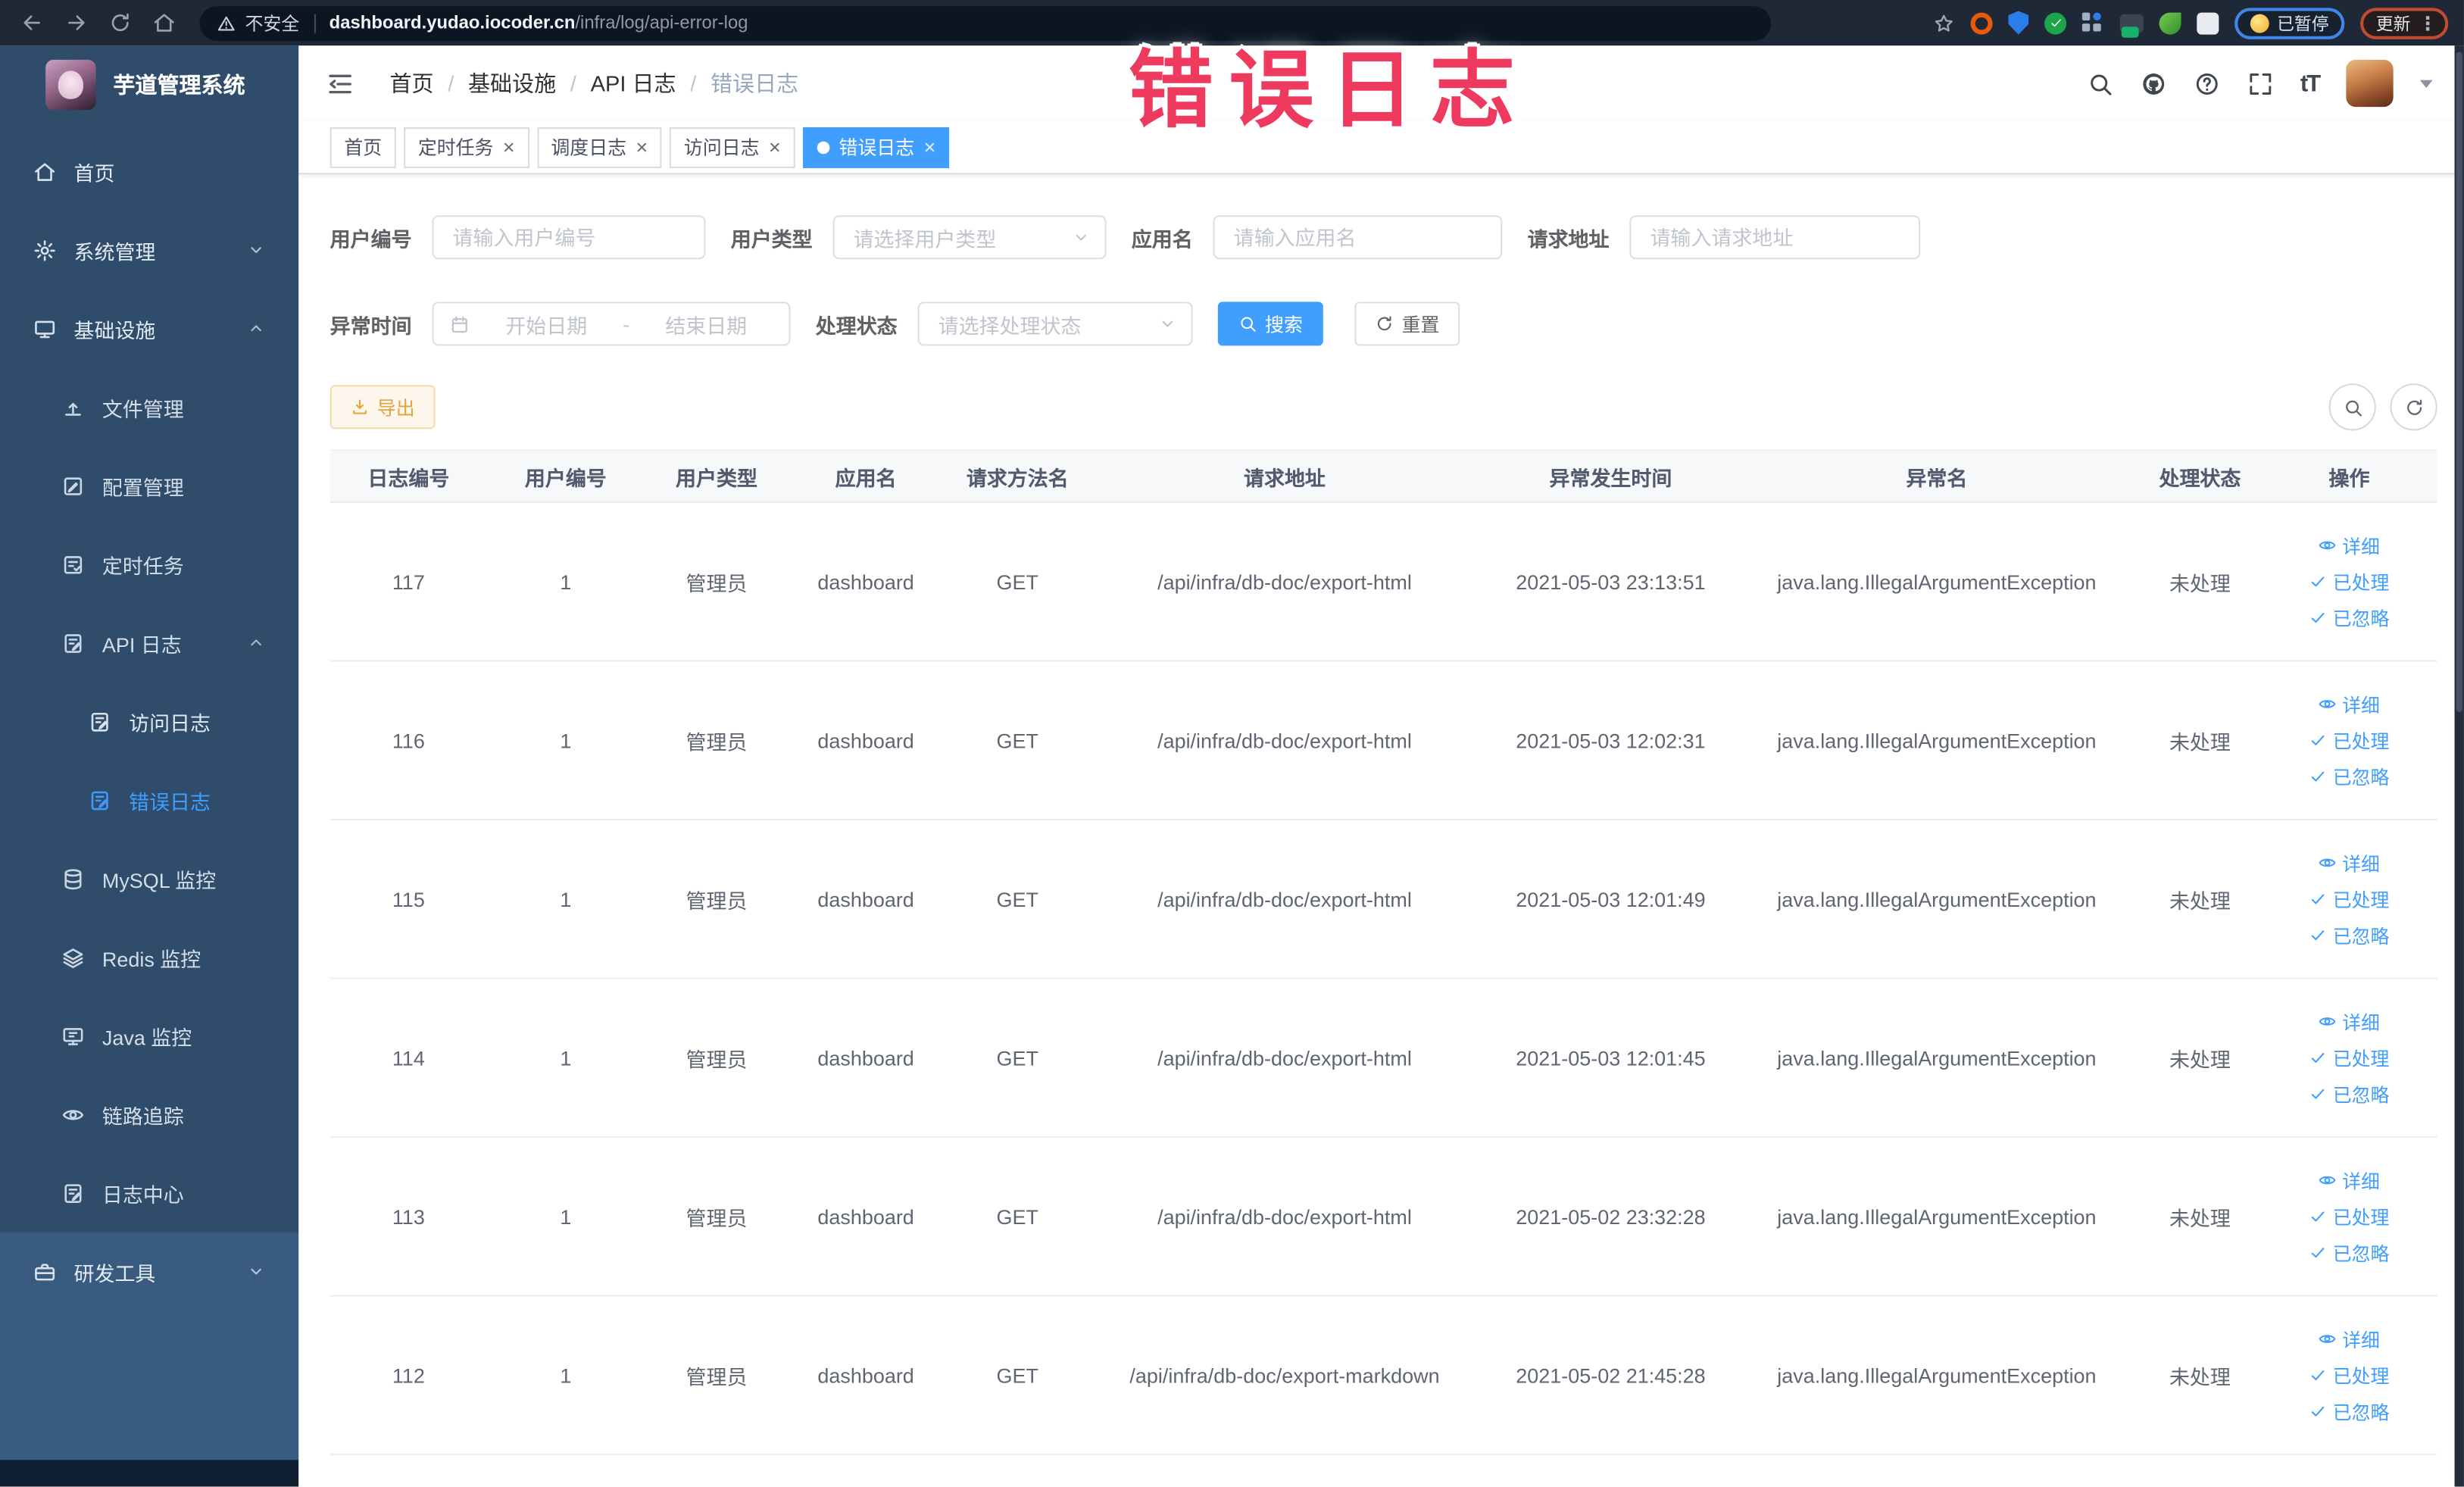 The height and width of the screenshot is (1487, 2464). Describe the element at coordinates (76, 23) in the screenshot. I see `browser-forward-icon` at that location.